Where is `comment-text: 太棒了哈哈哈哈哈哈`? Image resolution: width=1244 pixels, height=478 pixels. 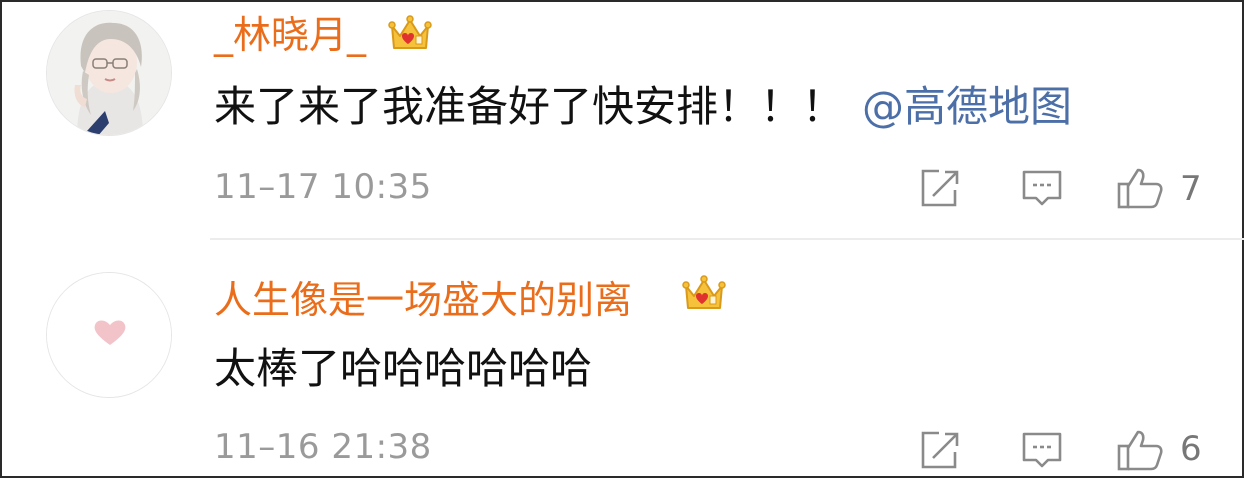
comment-text: 太棒了哈哈哈哈哈哈 is located at coordinates (403, 369).